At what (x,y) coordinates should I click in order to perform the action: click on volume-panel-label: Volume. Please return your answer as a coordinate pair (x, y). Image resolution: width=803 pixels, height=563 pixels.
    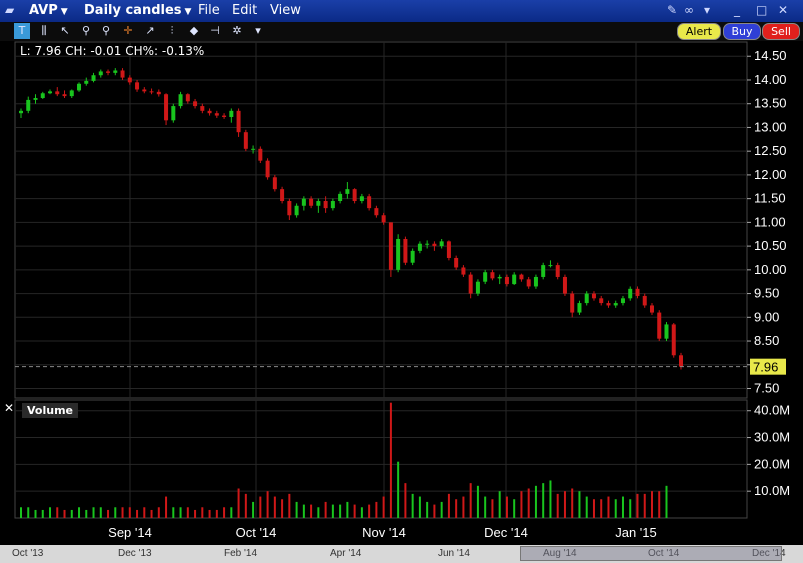
    Looking at the image, I should click on (50, 410).